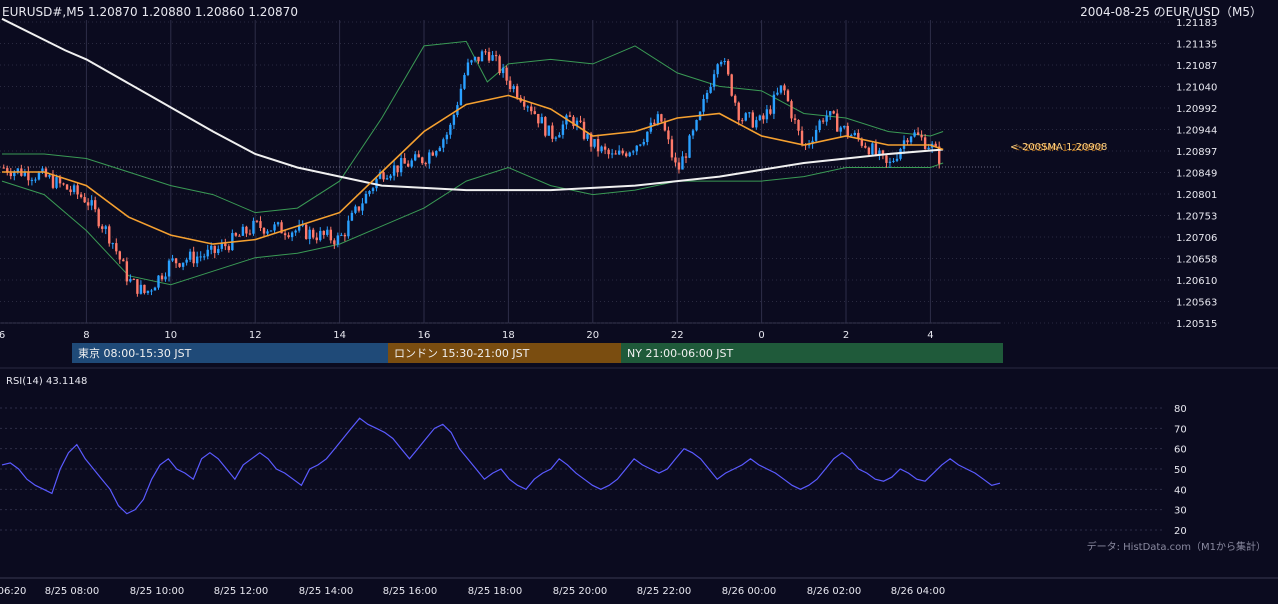  Describe the element at coordinates (157, 591) in the screenshot. I see `time-tick-label: 8/25 10:00` at that location.